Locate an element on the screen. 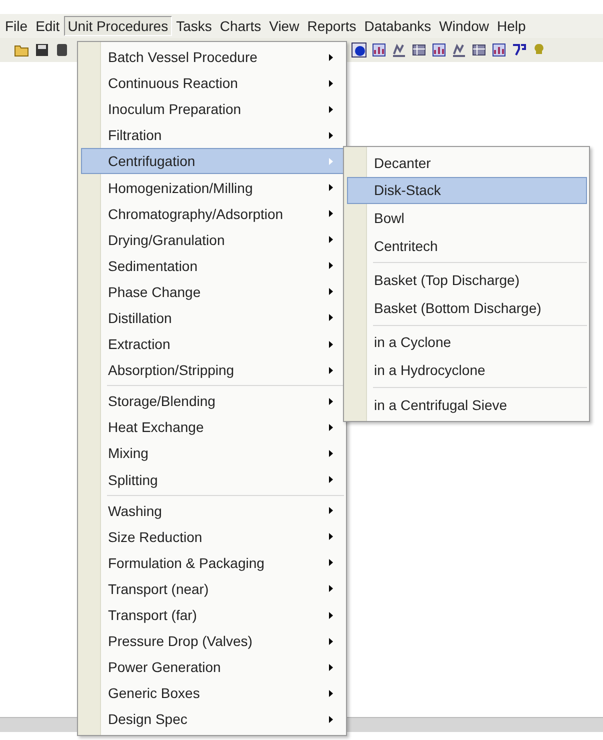  menu-item: Disk-Stack is located at coordinates (467, 190).